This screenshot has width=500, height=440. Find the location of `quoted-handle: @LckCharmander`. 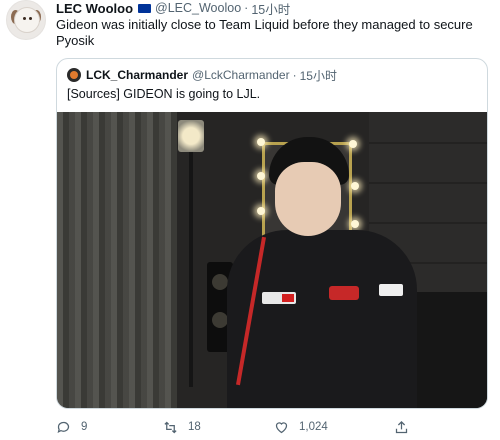

quoted-handle: @LckCharmander is located at coordinates (241, 75).